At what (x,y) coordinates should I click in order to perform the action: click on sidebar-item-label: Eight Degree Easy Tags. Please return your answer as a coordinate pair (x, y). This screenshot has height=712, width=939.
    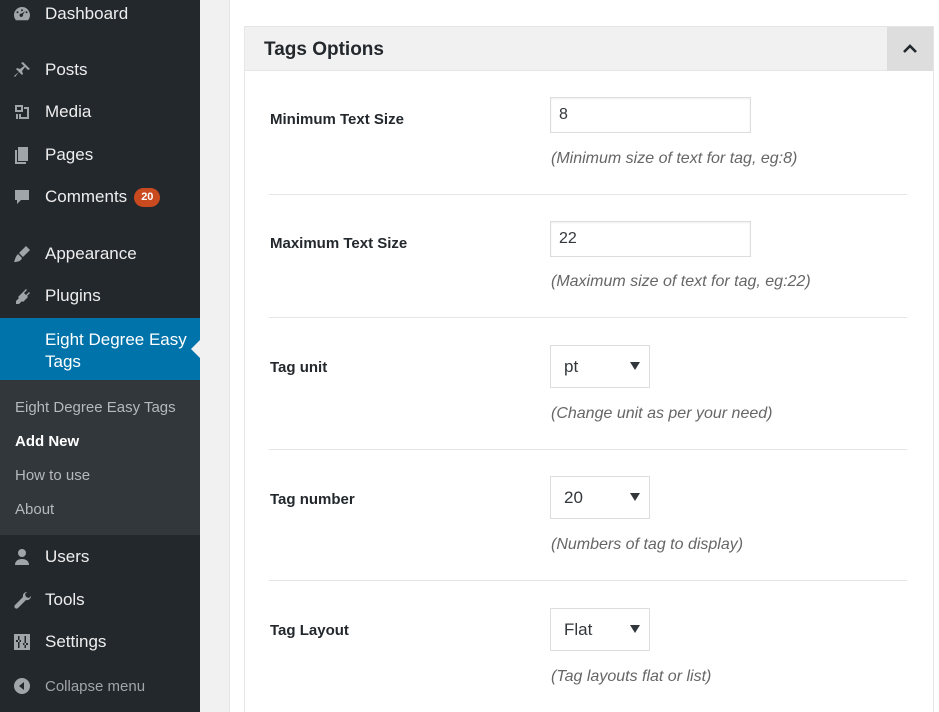
    Looking at the image, I should click on (116, 350).